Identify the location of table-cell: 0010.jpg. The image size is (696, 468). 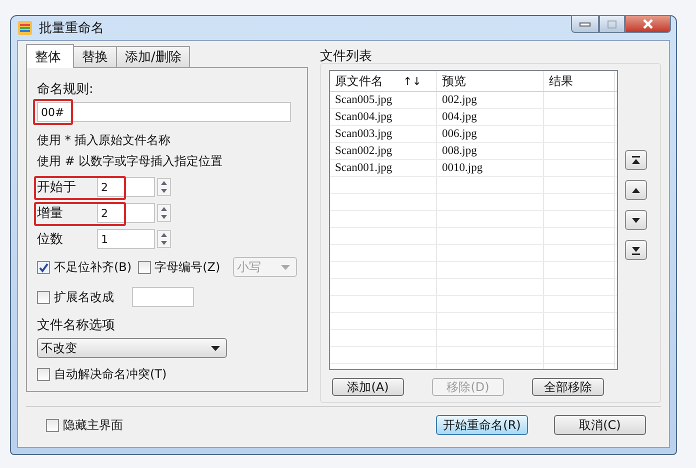
(490, 168).